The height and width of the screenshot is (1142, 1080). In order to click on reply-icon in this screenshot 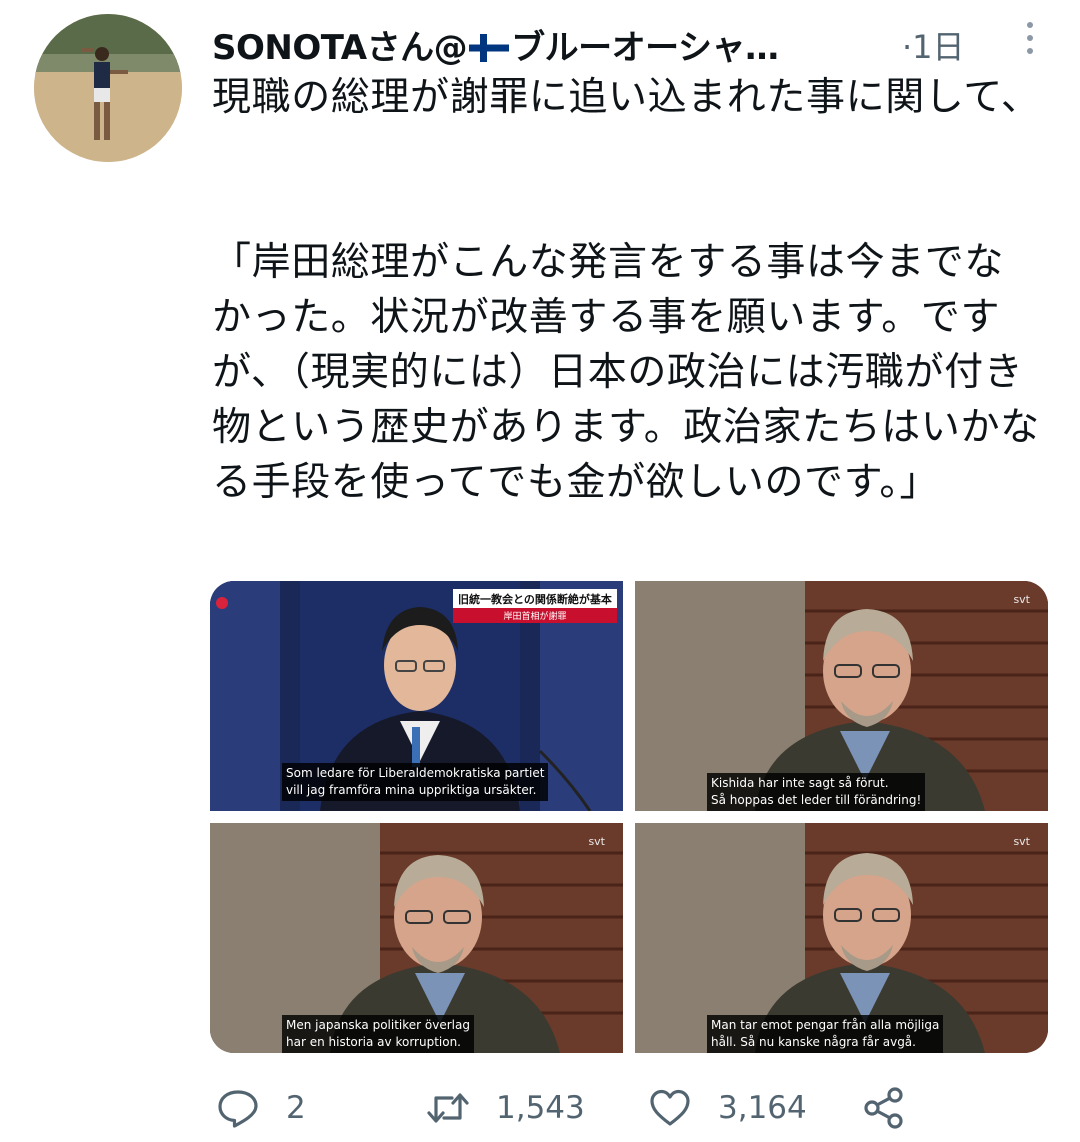, I will do `click(238, 1109)`.